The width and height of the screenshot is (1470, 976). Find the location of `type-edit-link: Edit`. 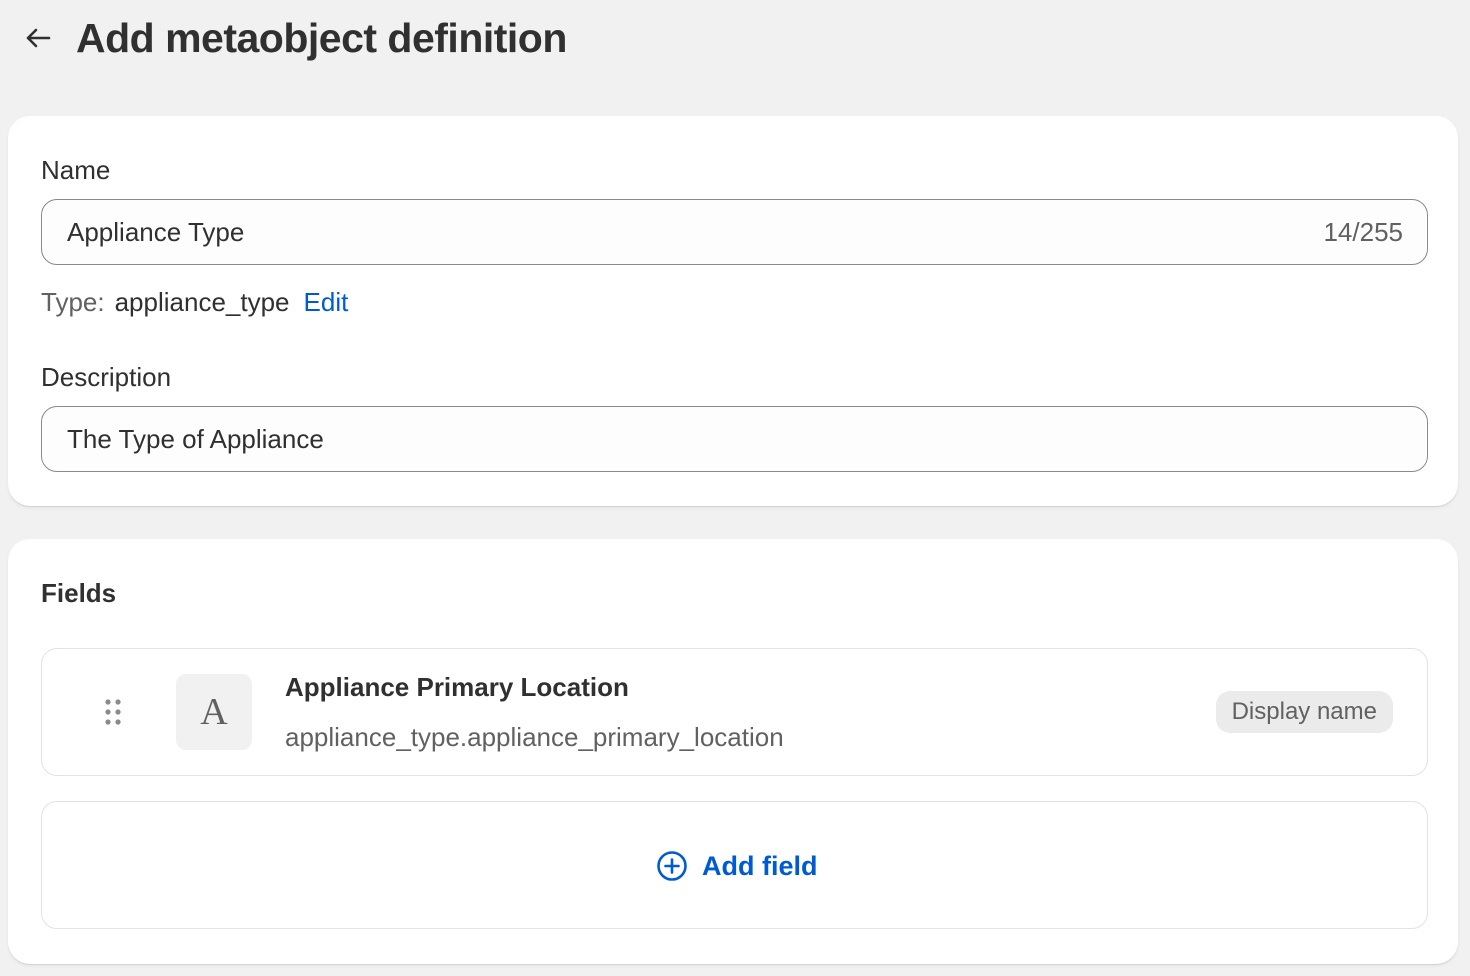

type-edit-link: Edit is located at coordinates (326, 302).